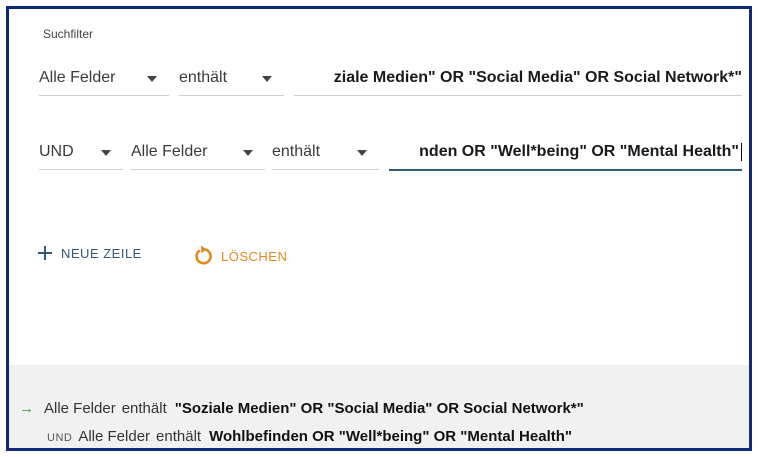 This screenshot has height=457, width=758. Describe the element at coordinates (60, 438) in the screenshot. I see `summary-operator: UND` at that location.